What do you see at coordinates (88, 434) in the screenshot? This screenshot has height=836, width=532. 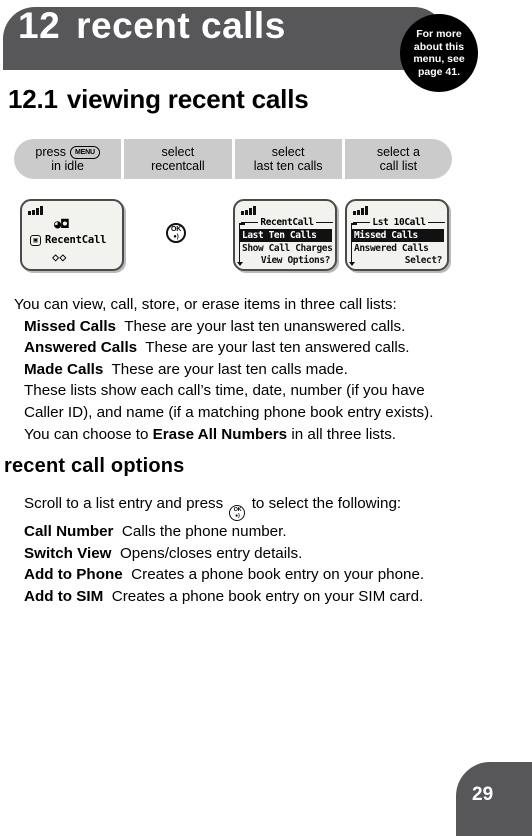 I see `erase-prefix: You can choose to` at bounding box center [88, 434].